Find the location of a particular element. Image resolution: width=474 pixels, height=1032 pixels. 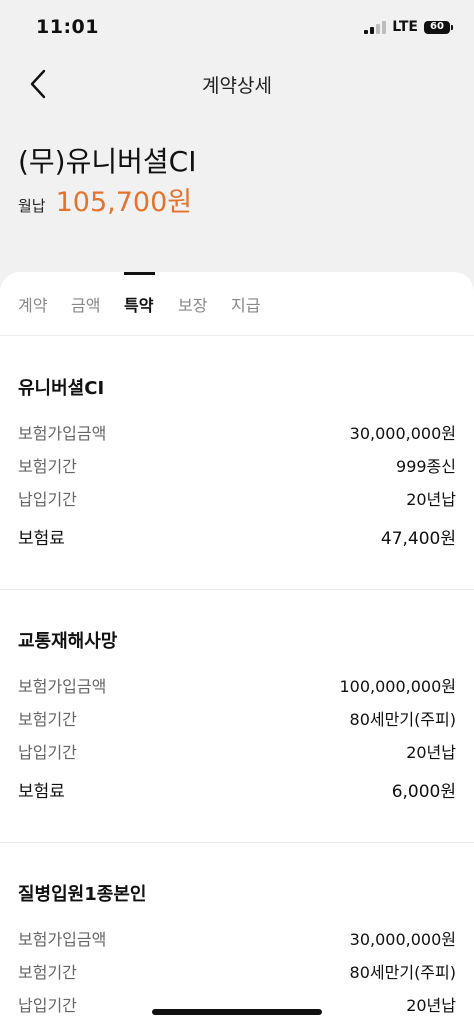

row-value: 999종신 is located at coordinates (426, 466).